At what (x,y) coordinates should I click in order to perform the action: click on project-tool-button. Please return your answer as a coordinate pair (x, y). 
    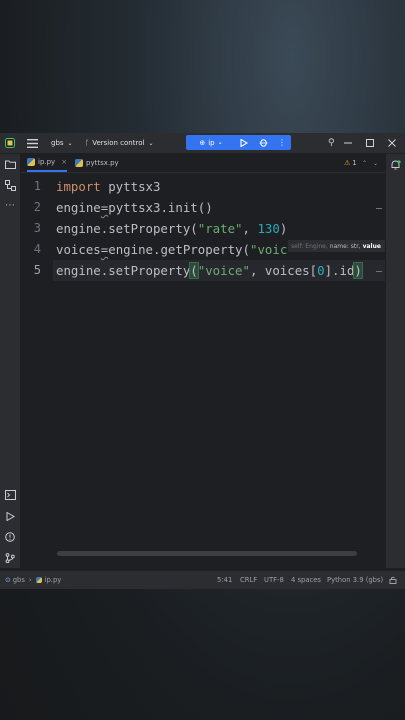
    Looking at the image, I should click on (10, 164).